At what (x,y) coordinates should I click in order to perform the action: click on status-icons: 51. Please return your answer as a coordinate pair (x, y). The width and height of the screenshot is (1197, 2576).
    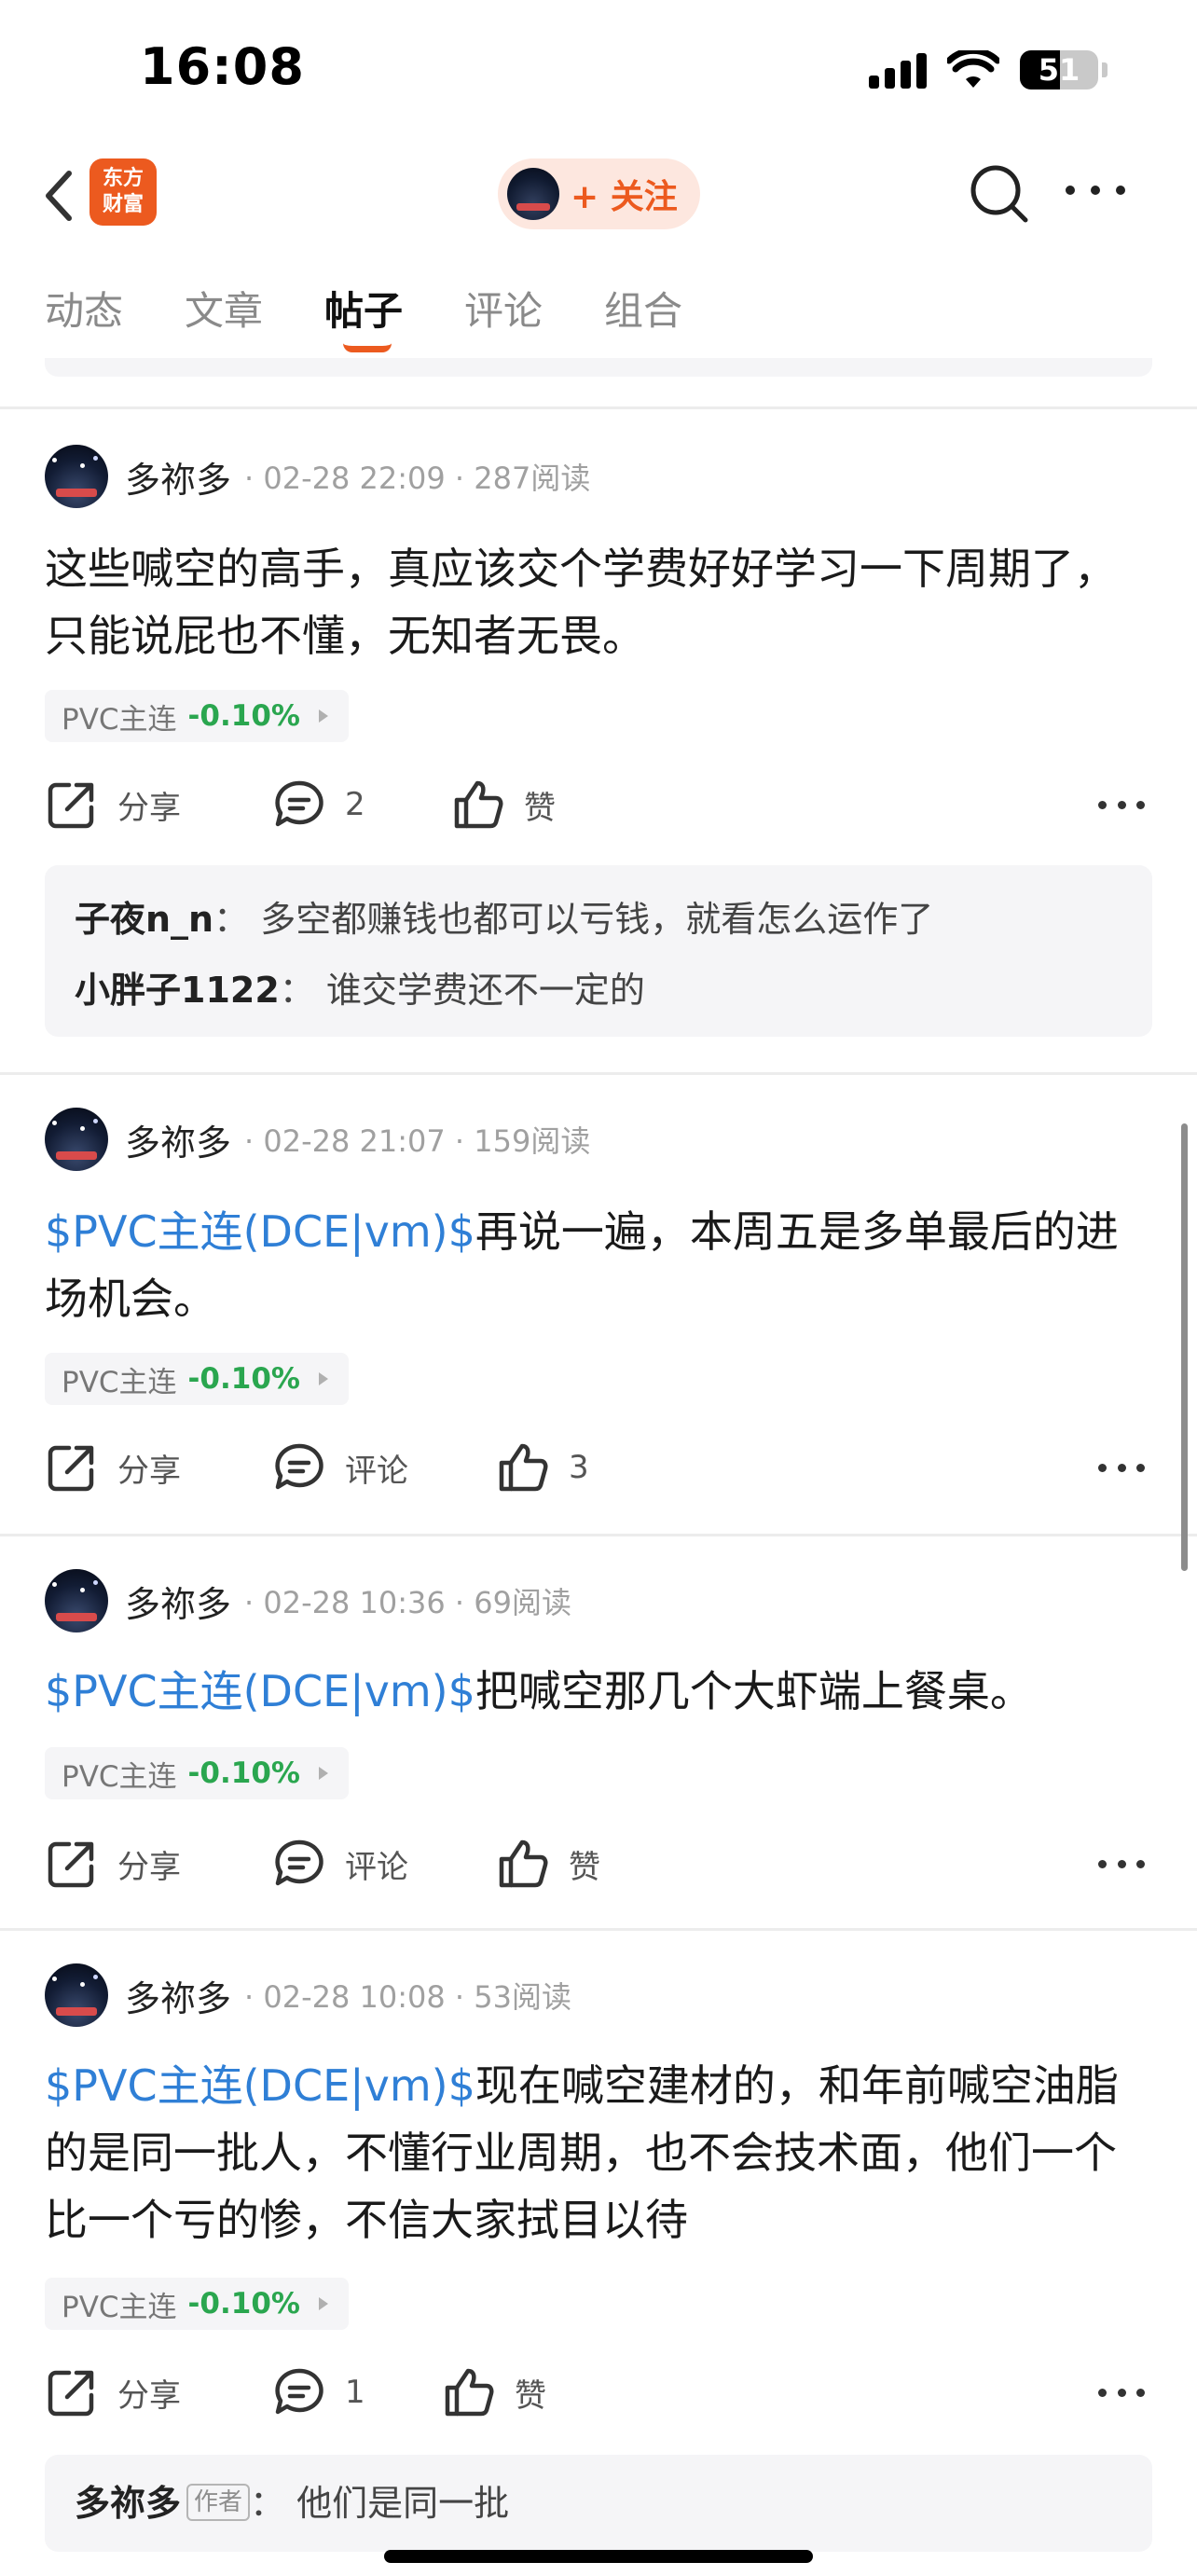
    Looking at the image, I should click on (988, 70).